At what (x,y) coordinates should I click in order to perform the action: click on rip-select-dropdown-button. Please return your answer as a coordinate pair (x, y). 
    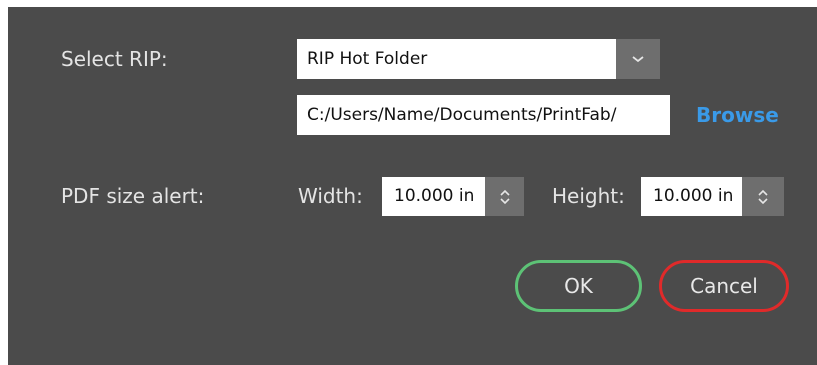
    Looking at the image, I should click on (638, 59).